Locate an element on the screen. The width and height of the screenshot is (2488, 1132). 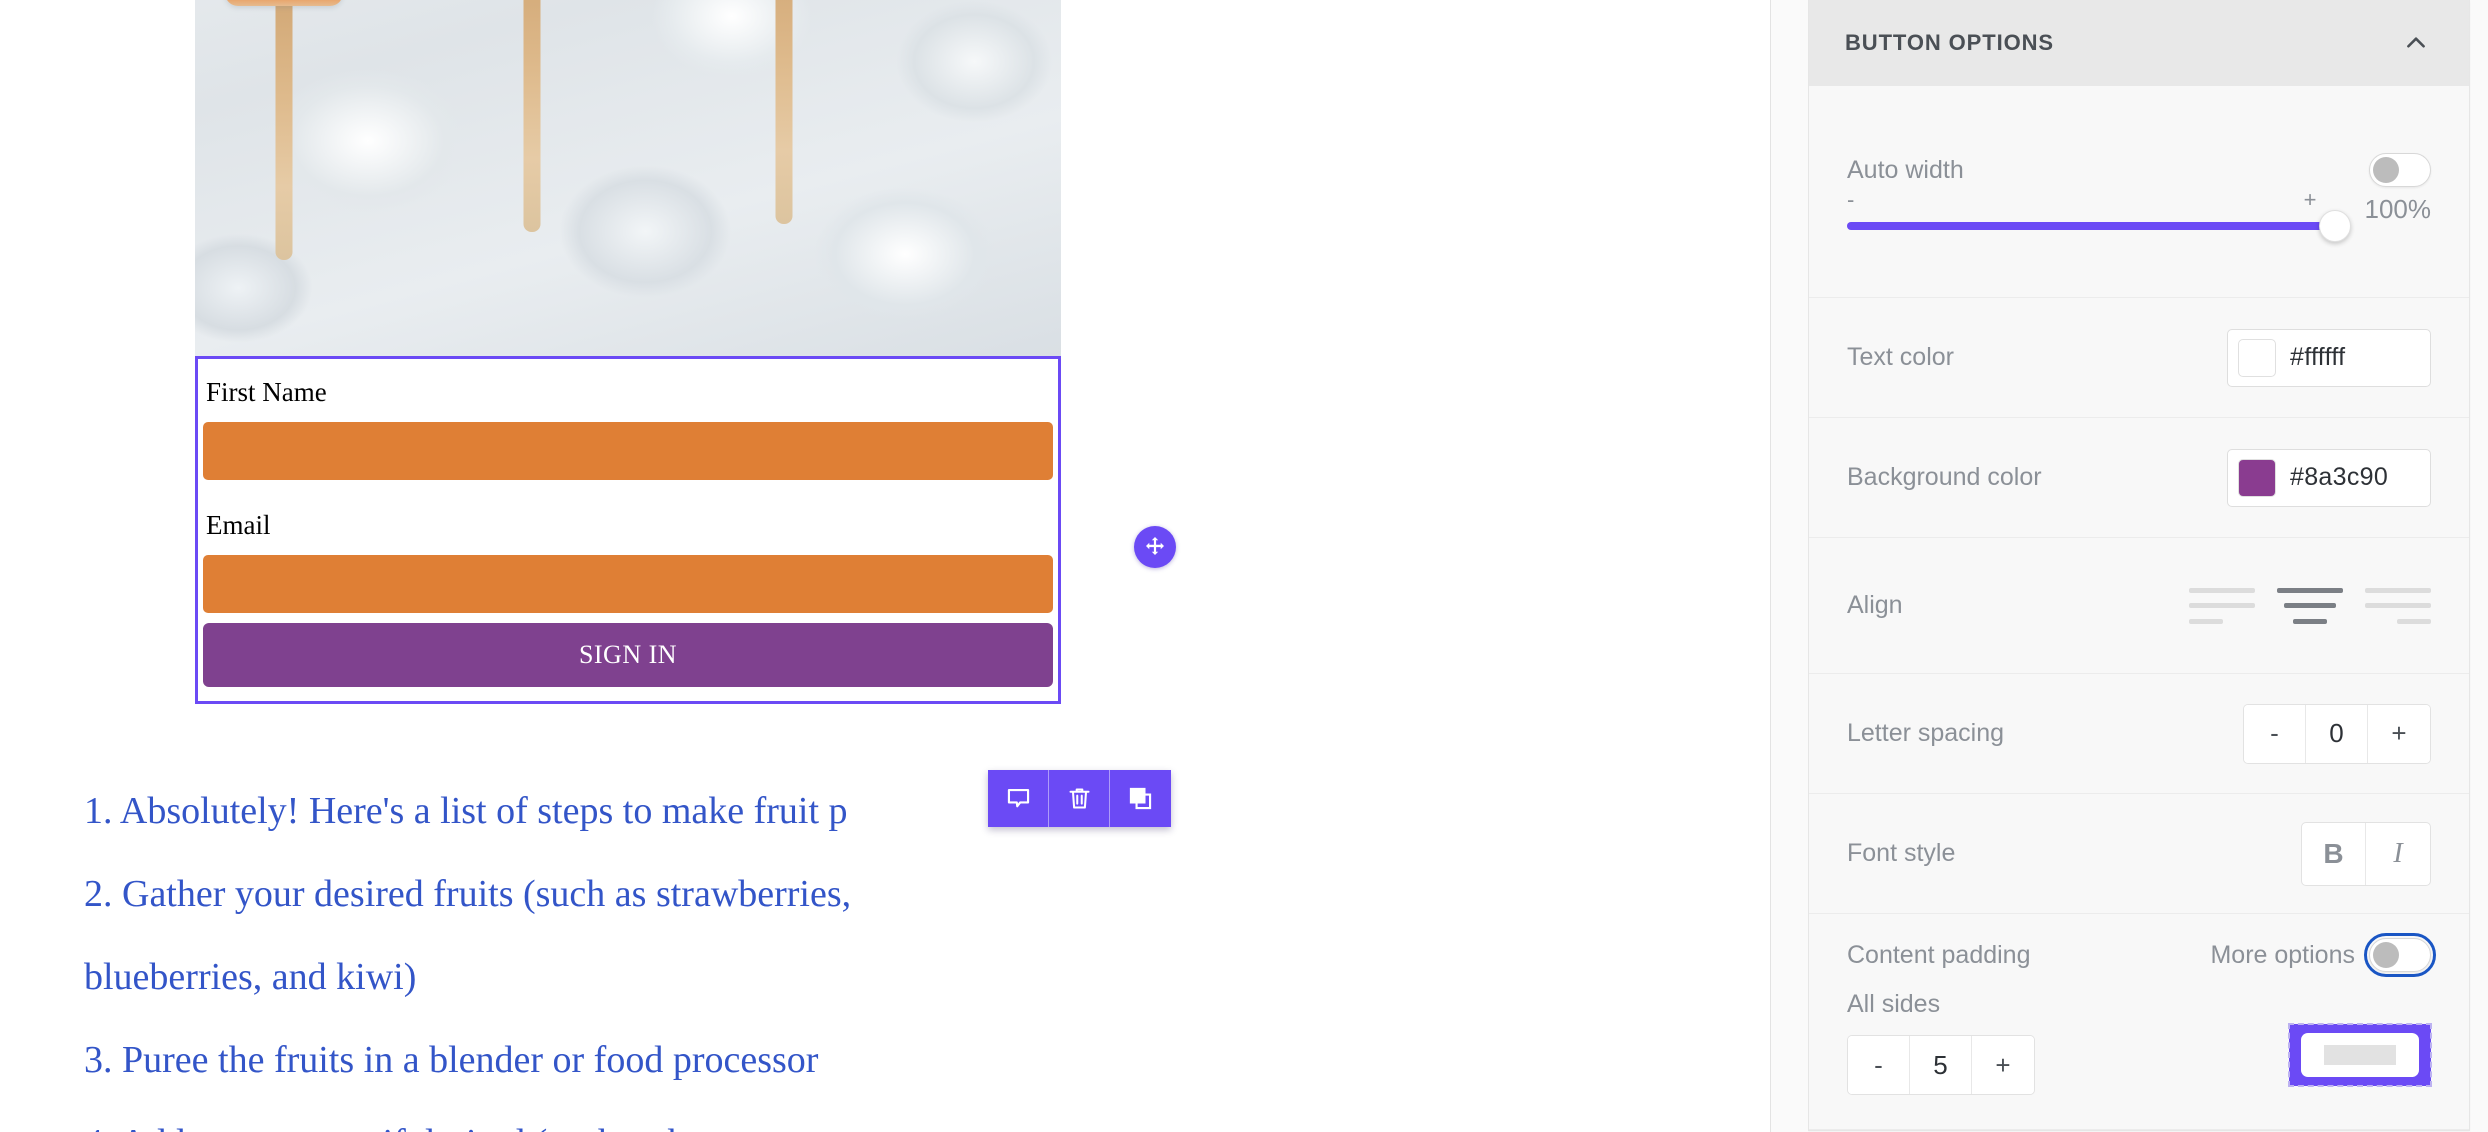
text-color-swatch is located at coordinates (2257, 357).